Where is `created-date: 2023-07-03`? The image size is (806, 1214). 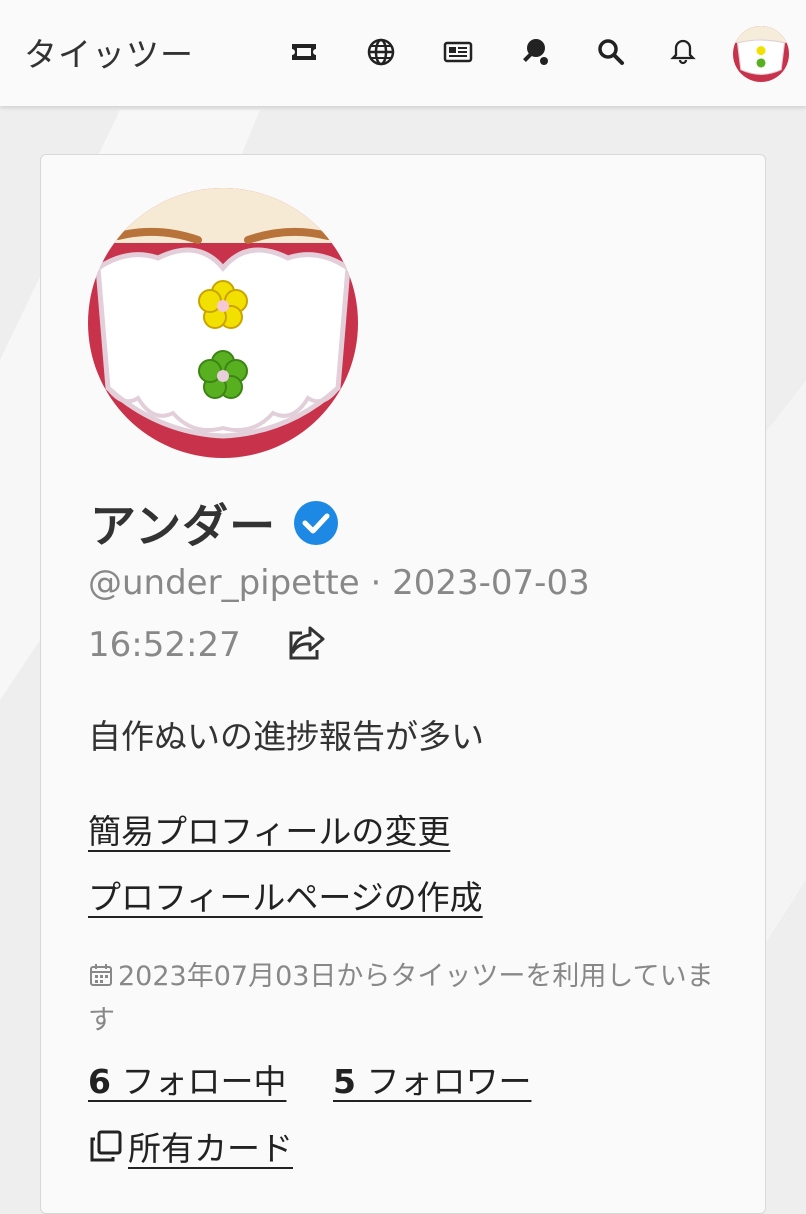 created-date: 2023-07-03 is located at coordinates (491, 583).